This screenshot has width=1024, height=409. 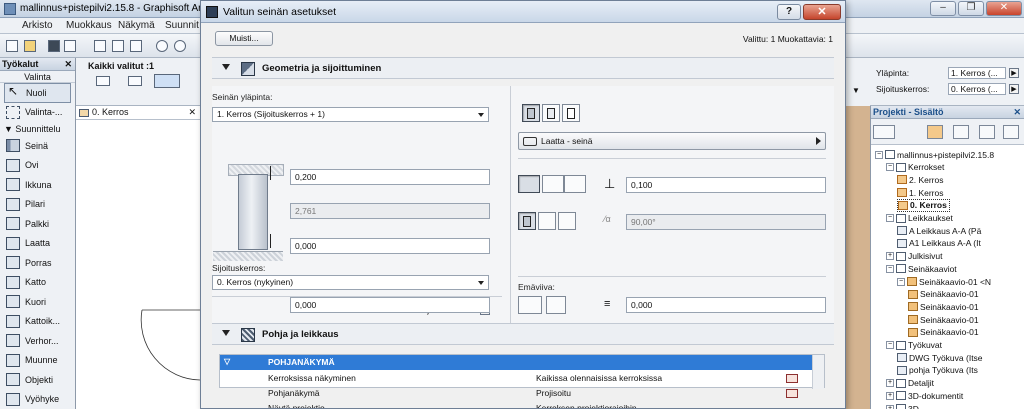 I want to click on menu-arkisto: Arkisto, so click(x=37, y=25).